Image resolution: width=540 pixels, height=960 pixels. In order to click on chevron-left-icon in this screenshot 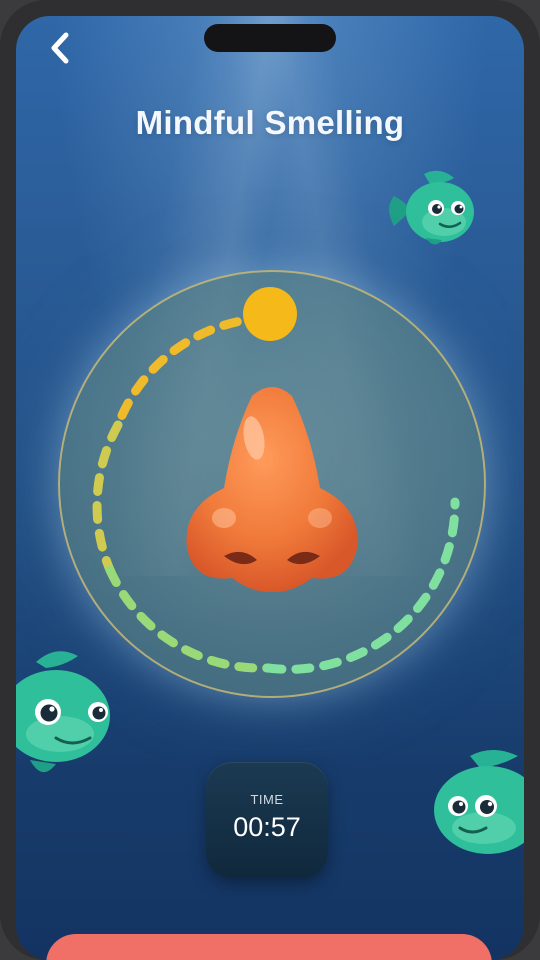, I will do `click(60, 48)`.